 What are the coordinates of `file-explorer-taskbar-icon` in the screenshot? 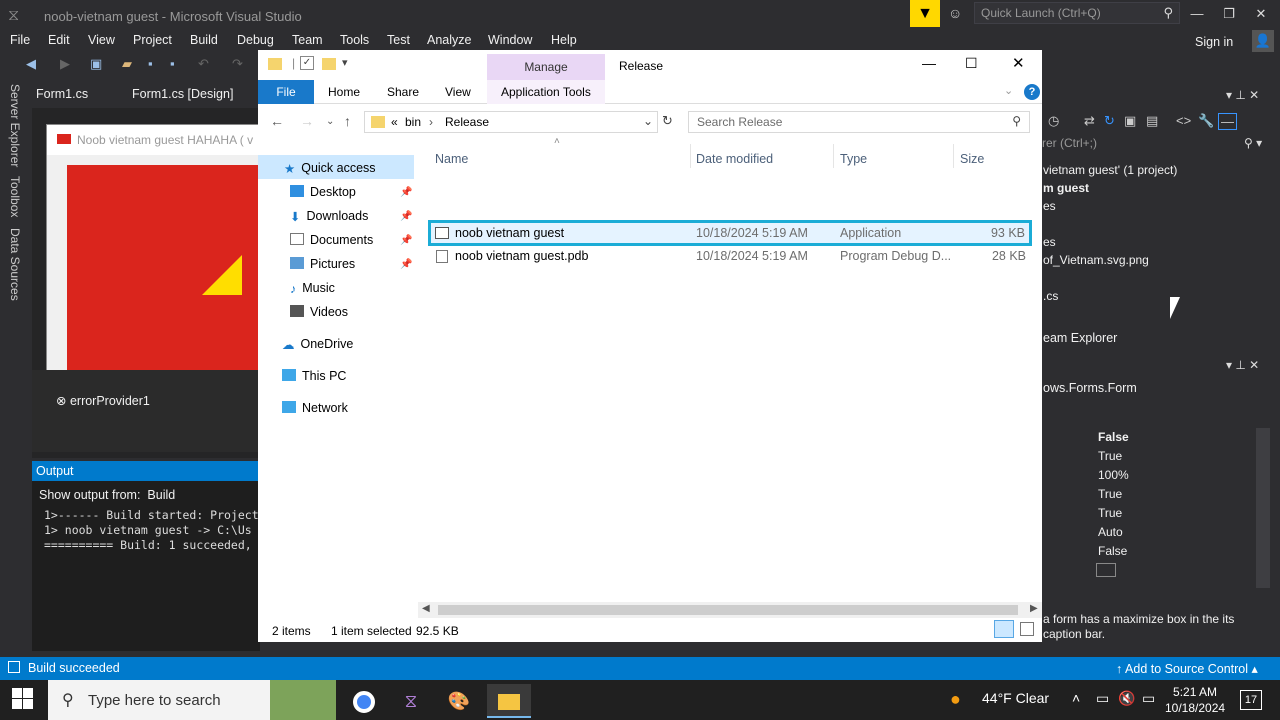 It's located at (509, 701).